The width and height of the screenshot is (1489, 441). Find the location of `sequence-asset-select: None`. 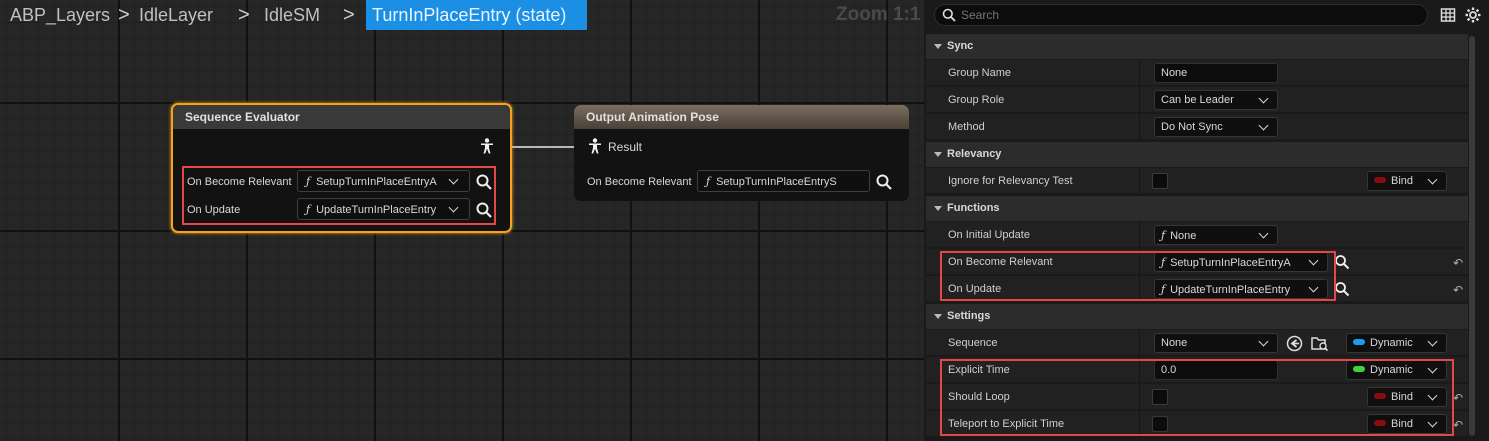

sequence-asset-select: None is located at coordinates (1216, 343).